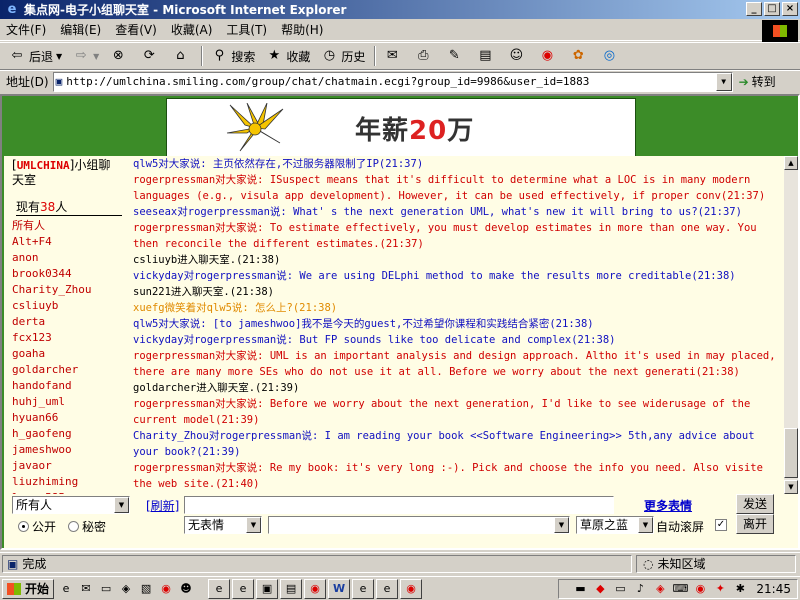  Describe the element at coordinates (166, 589) in the screenshot. I see `oicq-quicklaunch-icon: ◉` at that location.